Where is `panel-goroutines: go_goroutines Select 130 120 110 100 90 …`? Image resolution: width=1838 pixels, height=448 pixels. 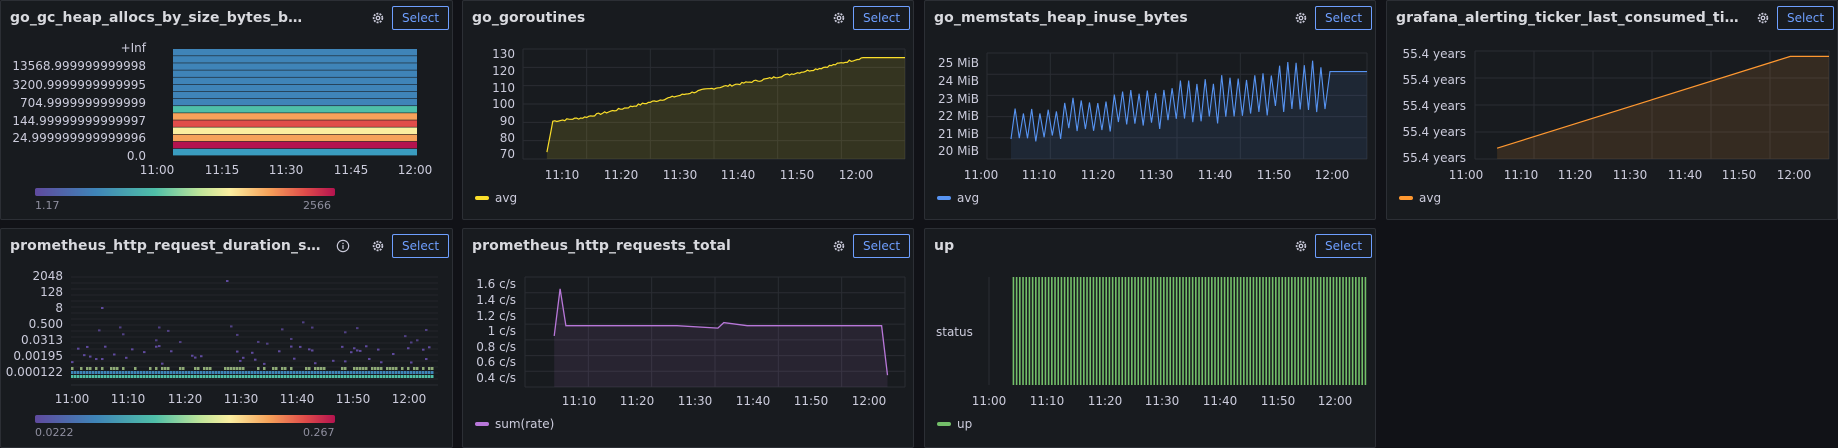
panel-goroutines: go_goroutines Select 130 120 110 100 90 … is located at coordinates (688, 110).